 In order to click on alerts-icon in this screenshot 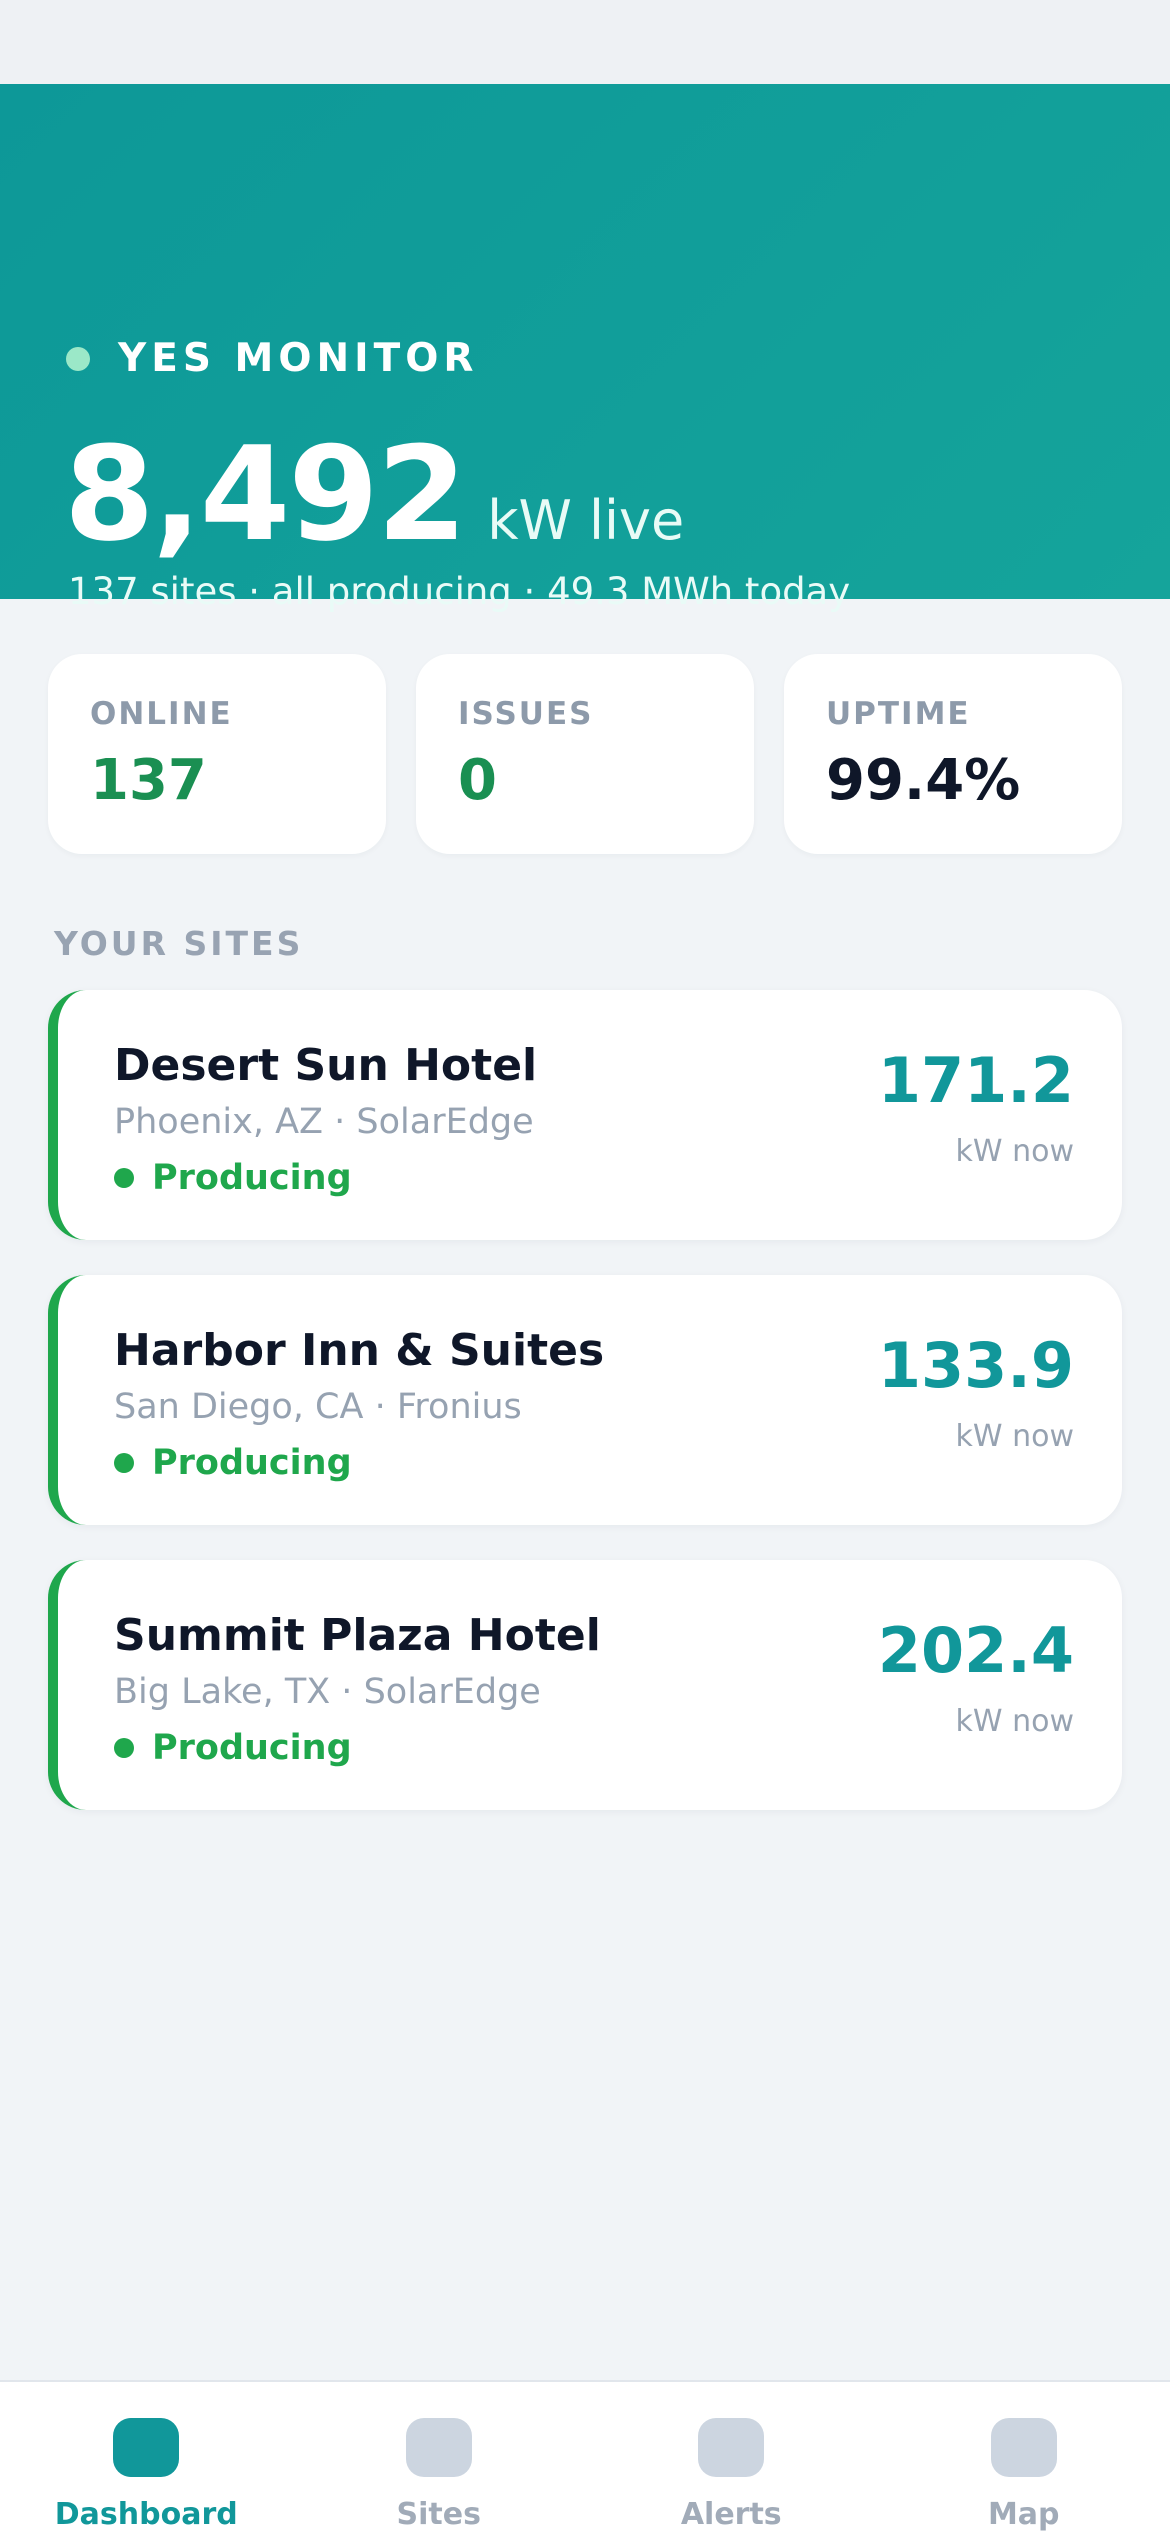, I will do `click(731, 2447)`.